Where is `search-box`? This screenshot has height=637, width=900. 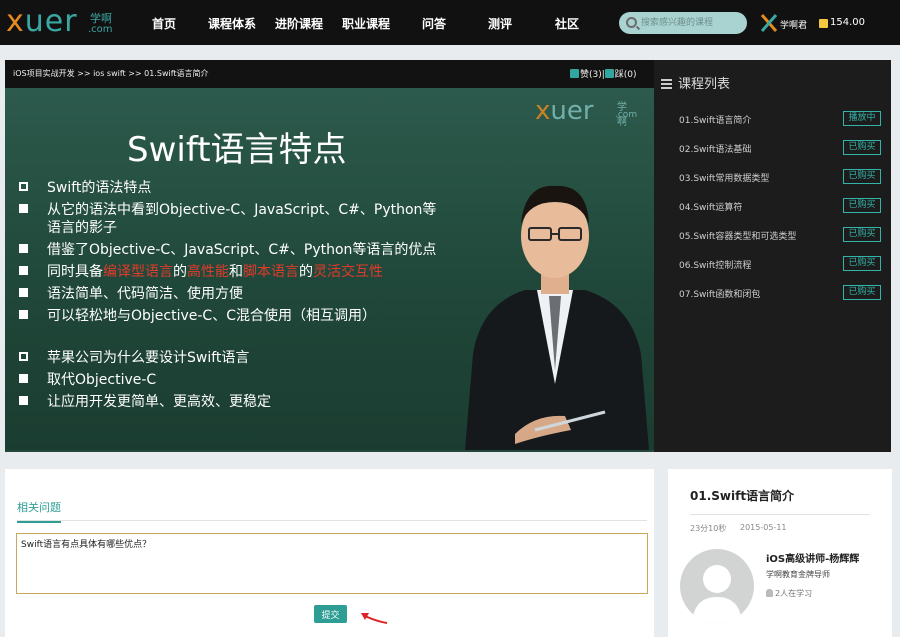 search-box is located at coordinates (683, 23).